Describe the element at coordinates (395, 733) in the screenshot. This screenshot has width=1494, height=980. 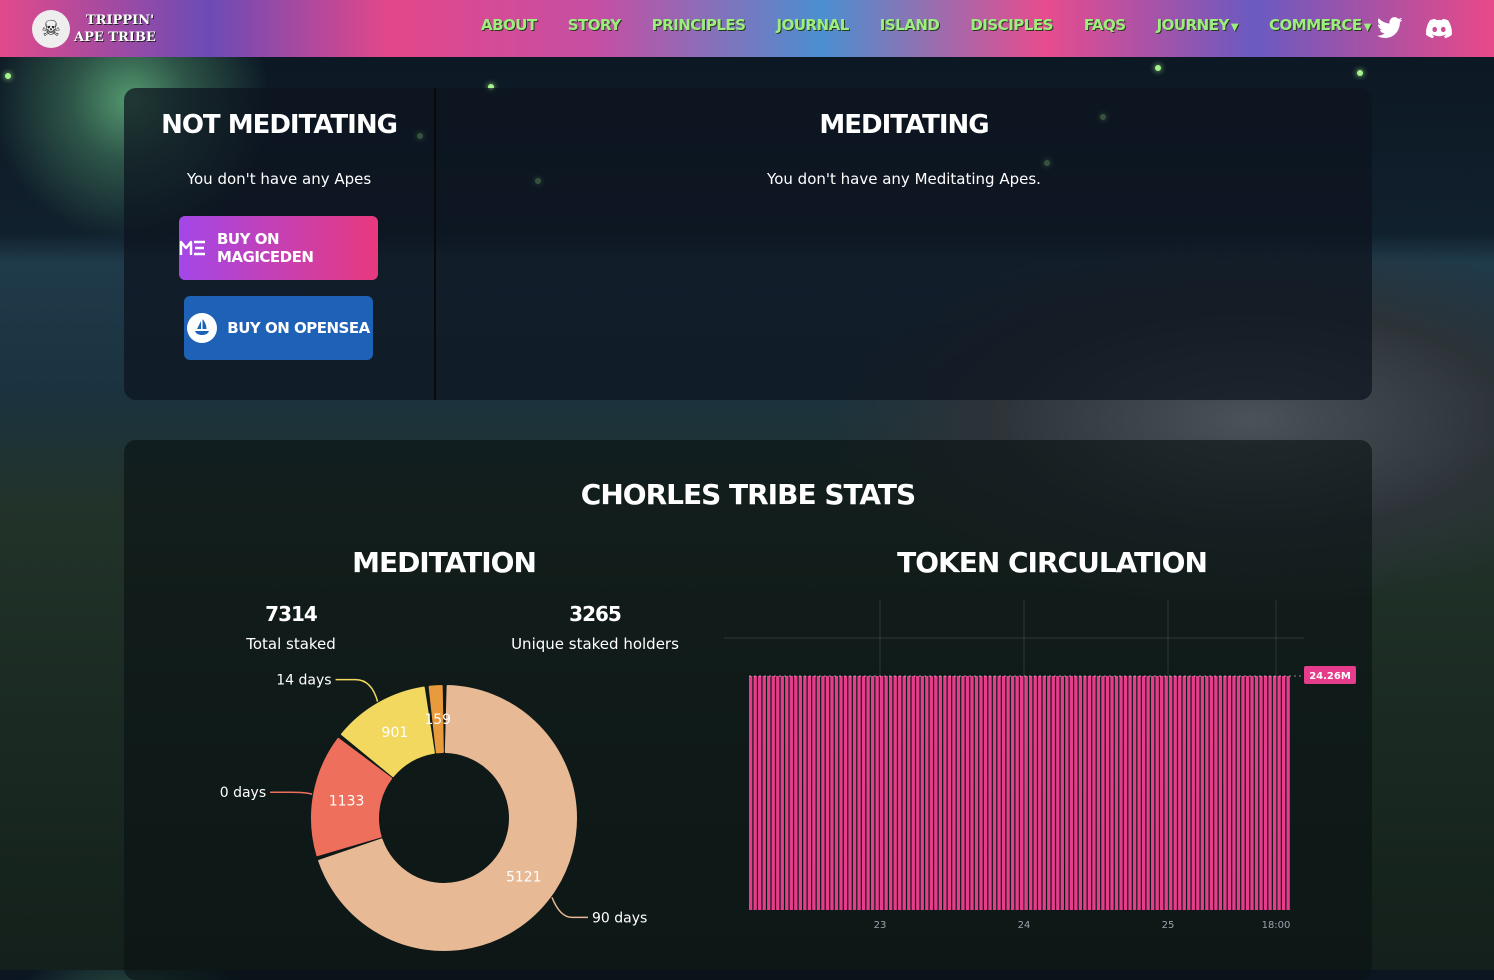
I see `donut-value-label: 901` at that location.